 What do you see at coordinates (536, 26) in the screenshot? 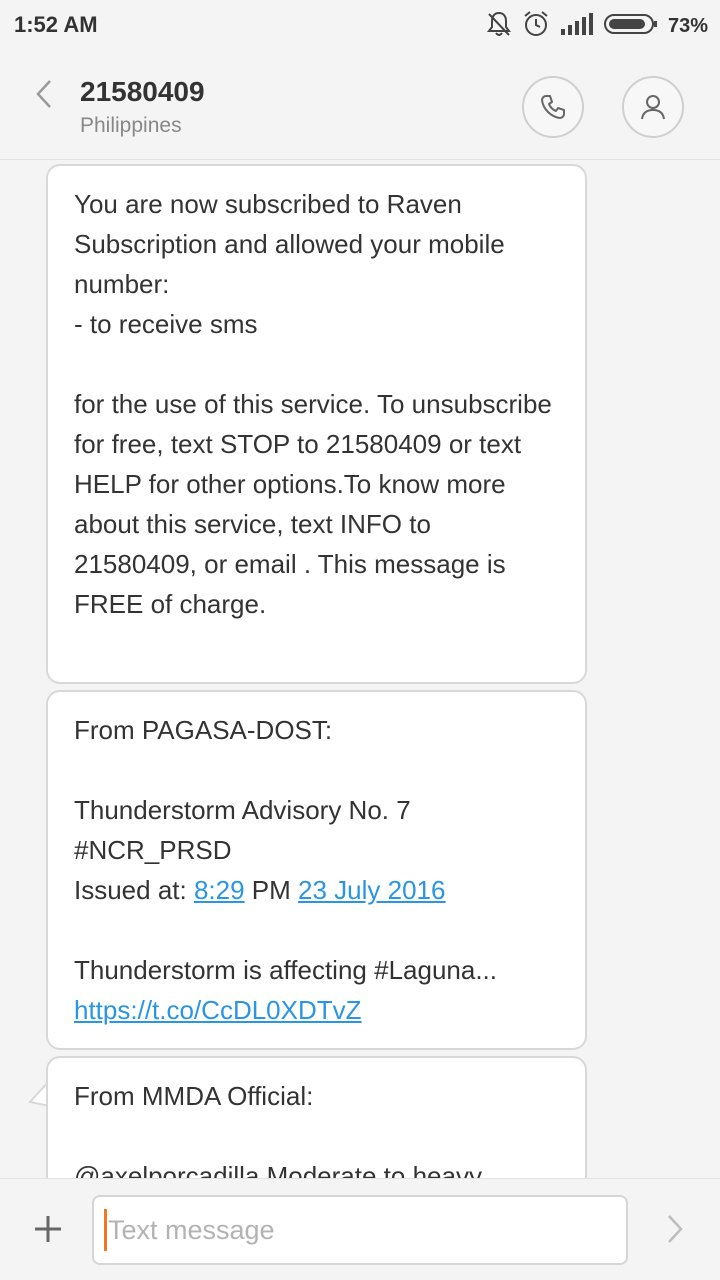
I see `alarm-icon` at bounding box center [536, 26].